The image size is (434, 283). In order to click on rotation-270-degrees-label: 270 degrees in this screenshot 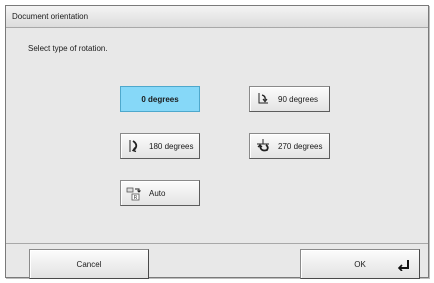, I will do `click(300, 146)`.